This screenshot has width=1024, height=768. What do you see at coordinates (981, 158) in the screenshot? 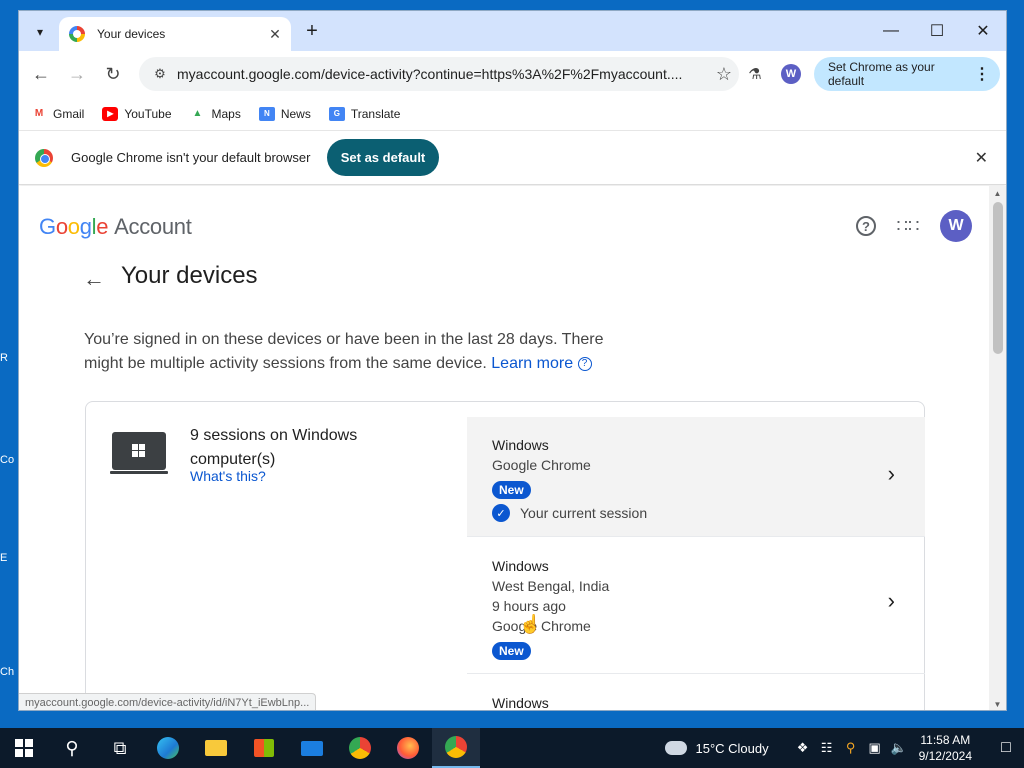
I see `close-infobar-icon: ✕` at bounding box center [981, 158].